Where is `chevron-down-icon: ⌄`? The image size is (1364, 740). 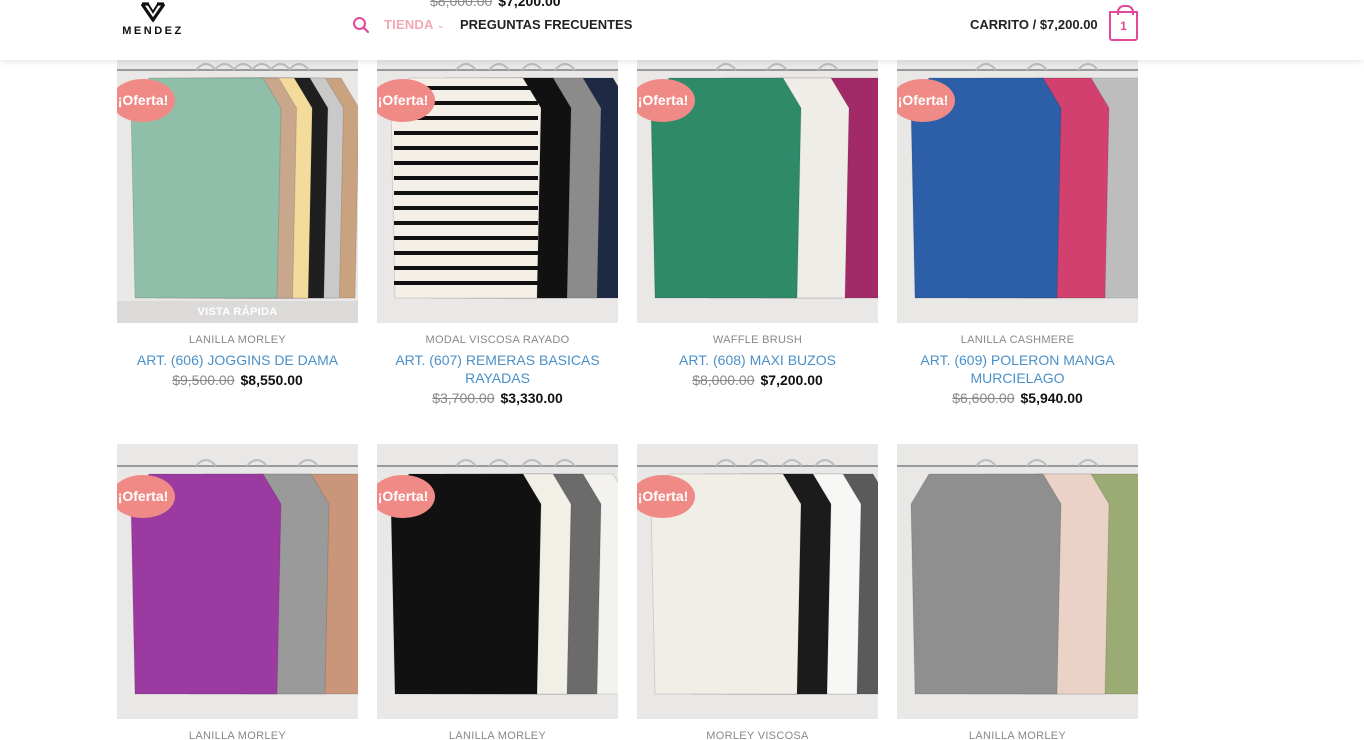 chevron-down-icon: ⌄ is located at coordinates (441, 25).